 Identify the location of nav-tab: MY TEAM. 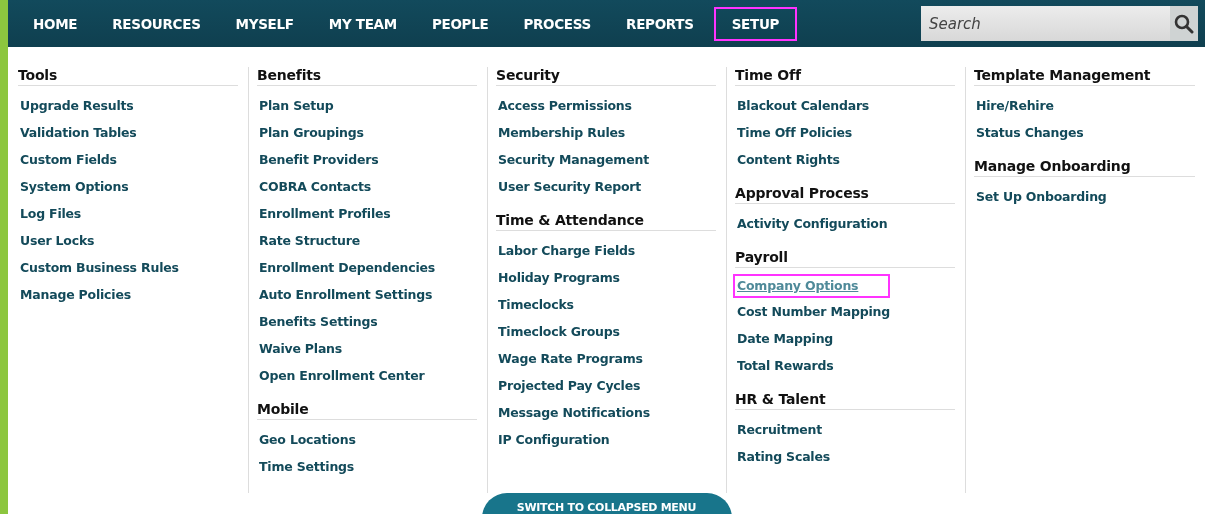
(362, 23).